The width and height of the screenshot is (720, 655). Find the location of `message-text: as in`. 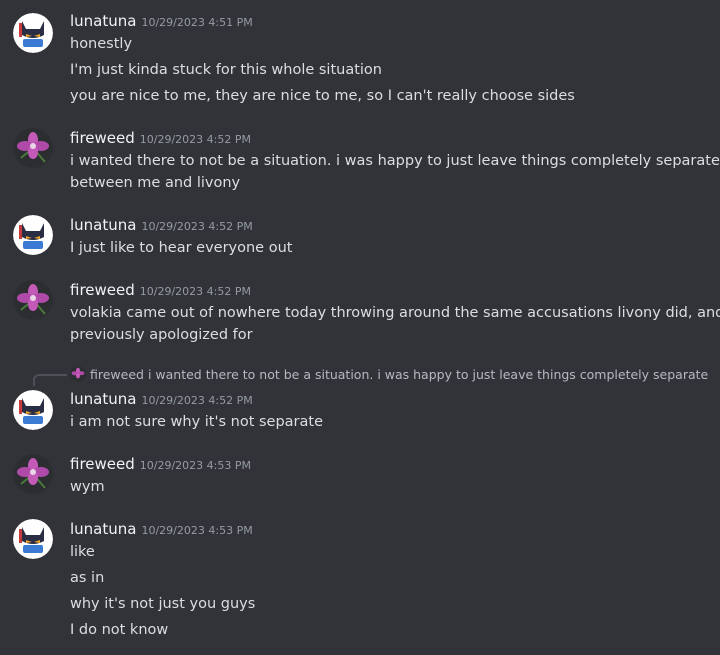

message-text: as in is located at coordinates (87, 578).